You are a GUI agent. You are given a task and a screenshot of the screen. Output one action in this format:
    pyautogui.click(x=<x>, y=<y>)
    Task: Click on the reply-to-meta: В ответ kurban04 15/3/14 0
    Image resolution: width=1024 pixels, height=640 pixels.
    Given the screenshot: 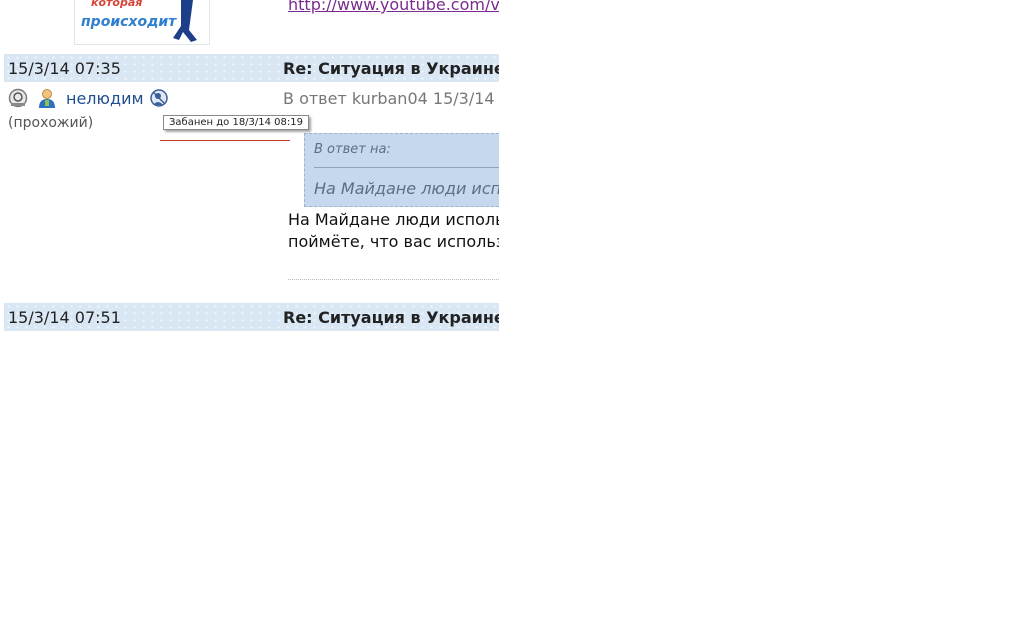 What is the action you would take?
    pyautogui.click(x=391, y=98)
    